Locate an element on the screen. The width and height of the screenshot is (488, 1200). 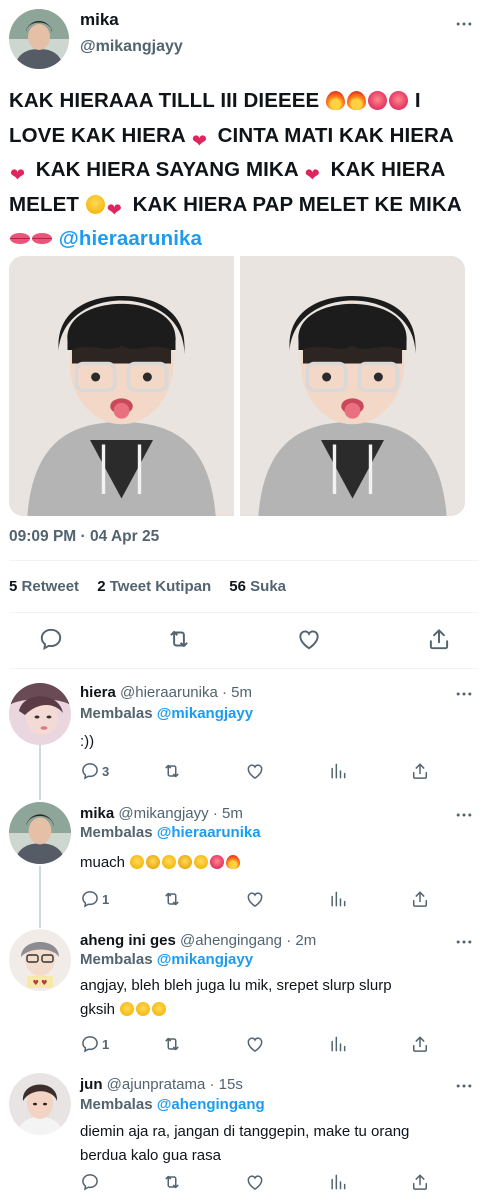
author-handle: @ahengingang is located at coordinates (231, 940).